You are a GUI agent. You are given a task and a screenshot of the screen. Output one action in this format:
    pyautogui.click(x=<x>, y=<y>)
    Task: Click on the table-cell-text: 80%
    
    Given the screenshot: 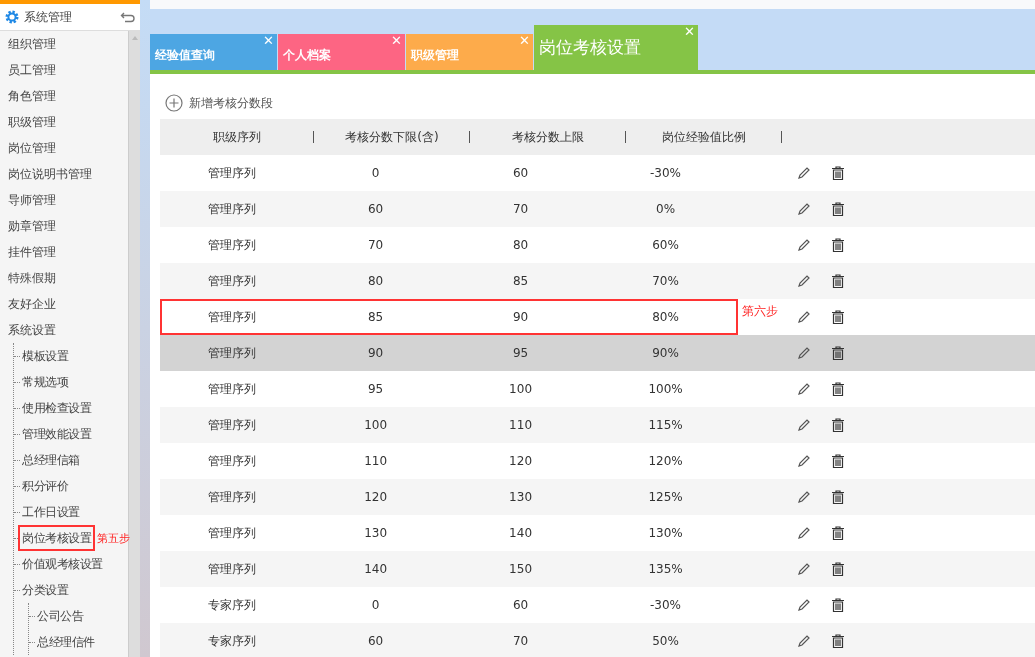 What is the action you would take?
    pyautogui.click(x=665, y=317)
    